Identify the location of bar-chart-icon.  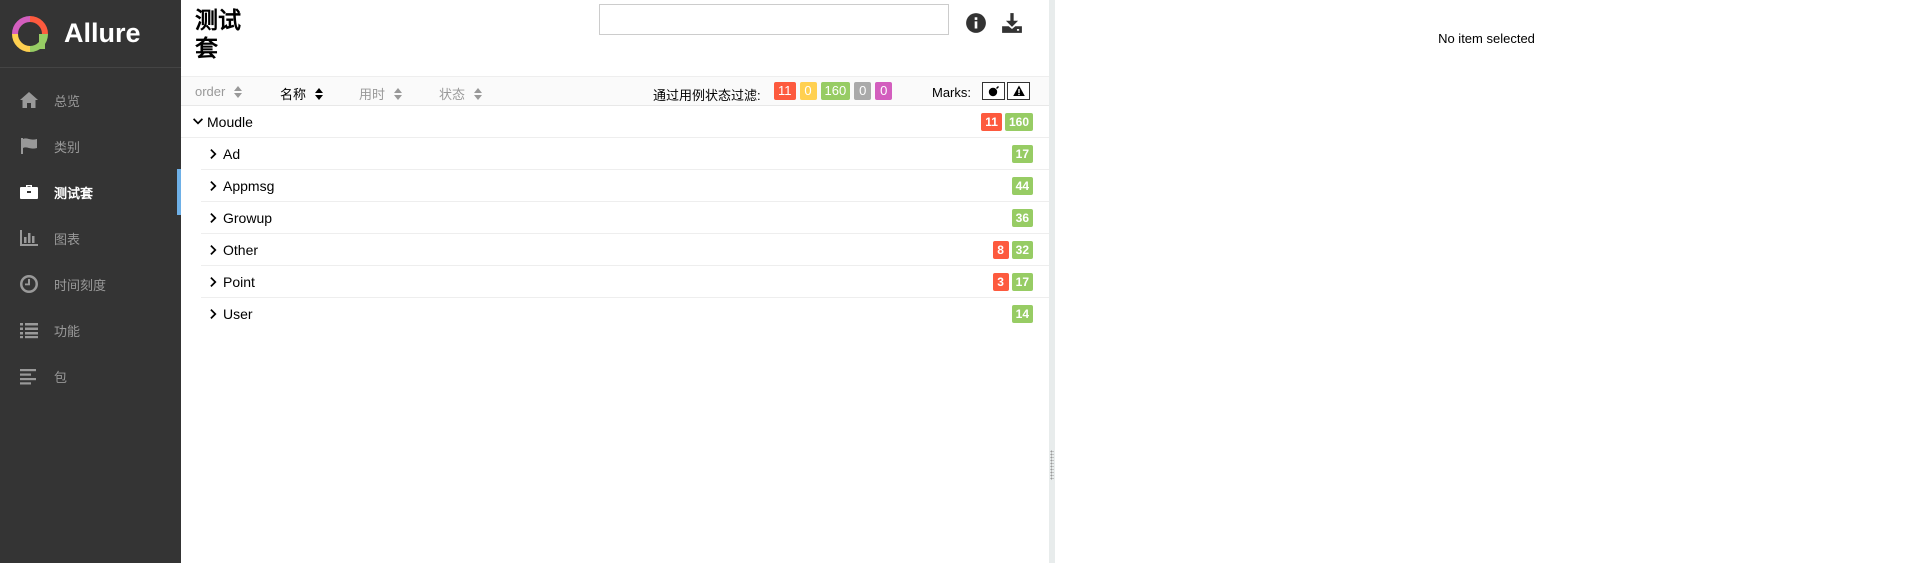
(29, 238).